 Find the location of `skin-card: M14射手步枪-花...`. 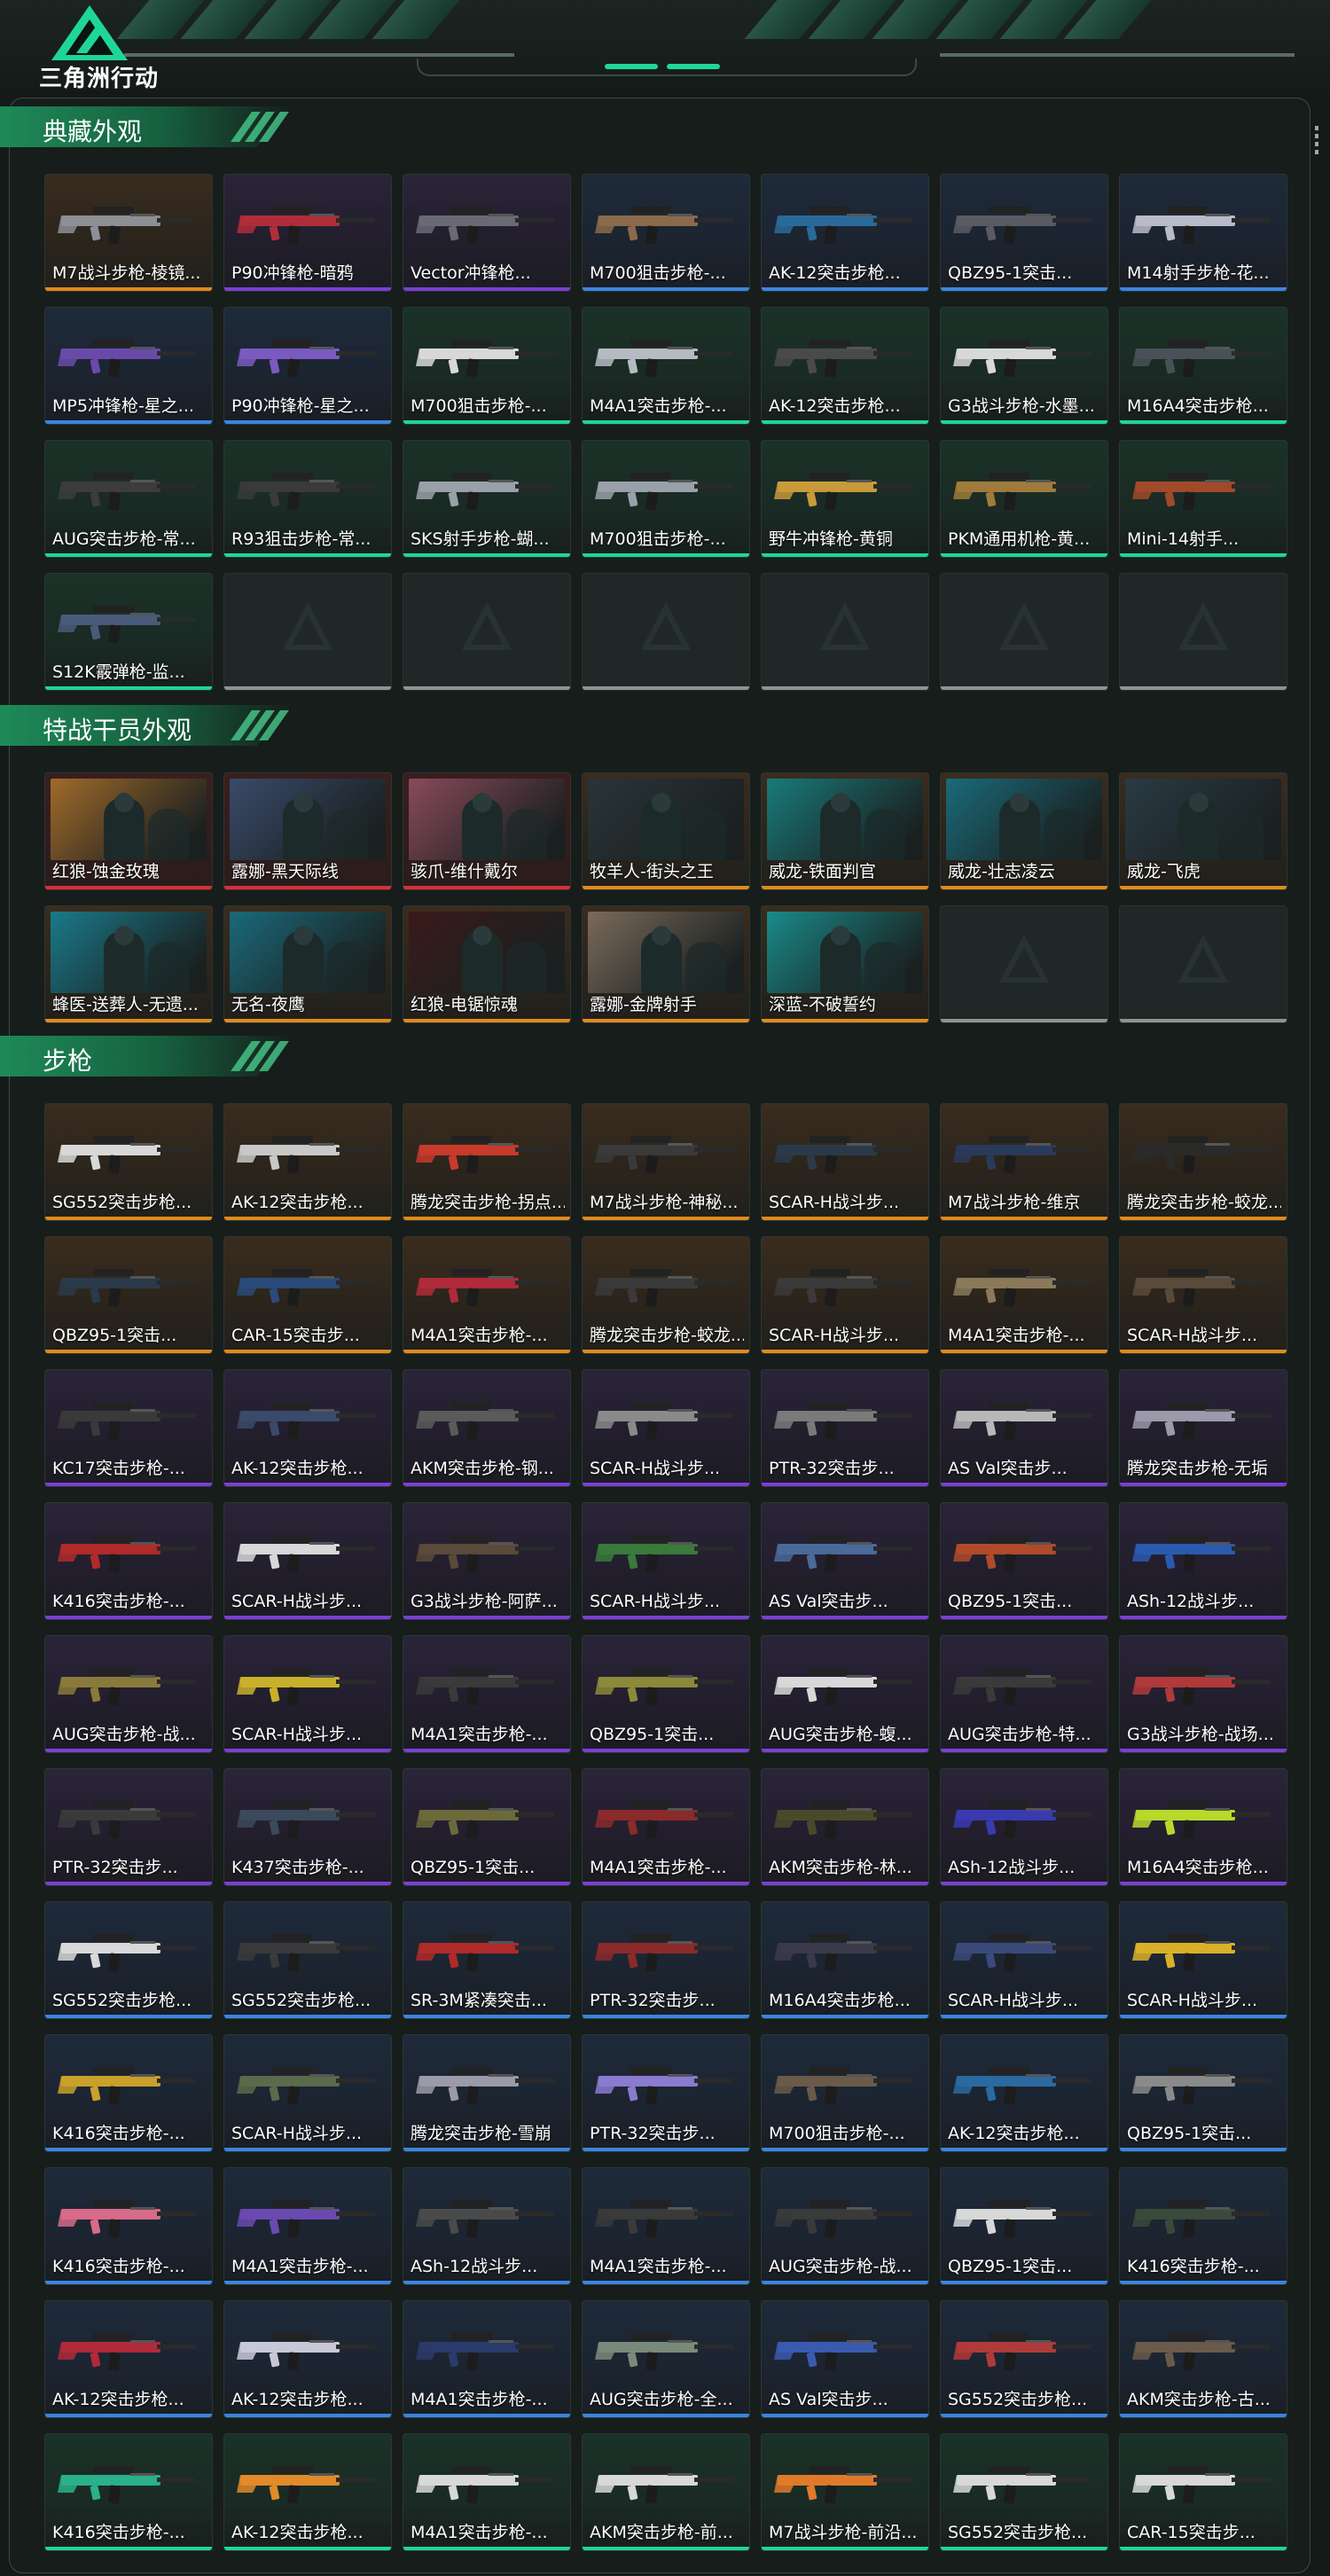

skin-card: M14射手步枪-花... is located at coordinates (1203, 233).